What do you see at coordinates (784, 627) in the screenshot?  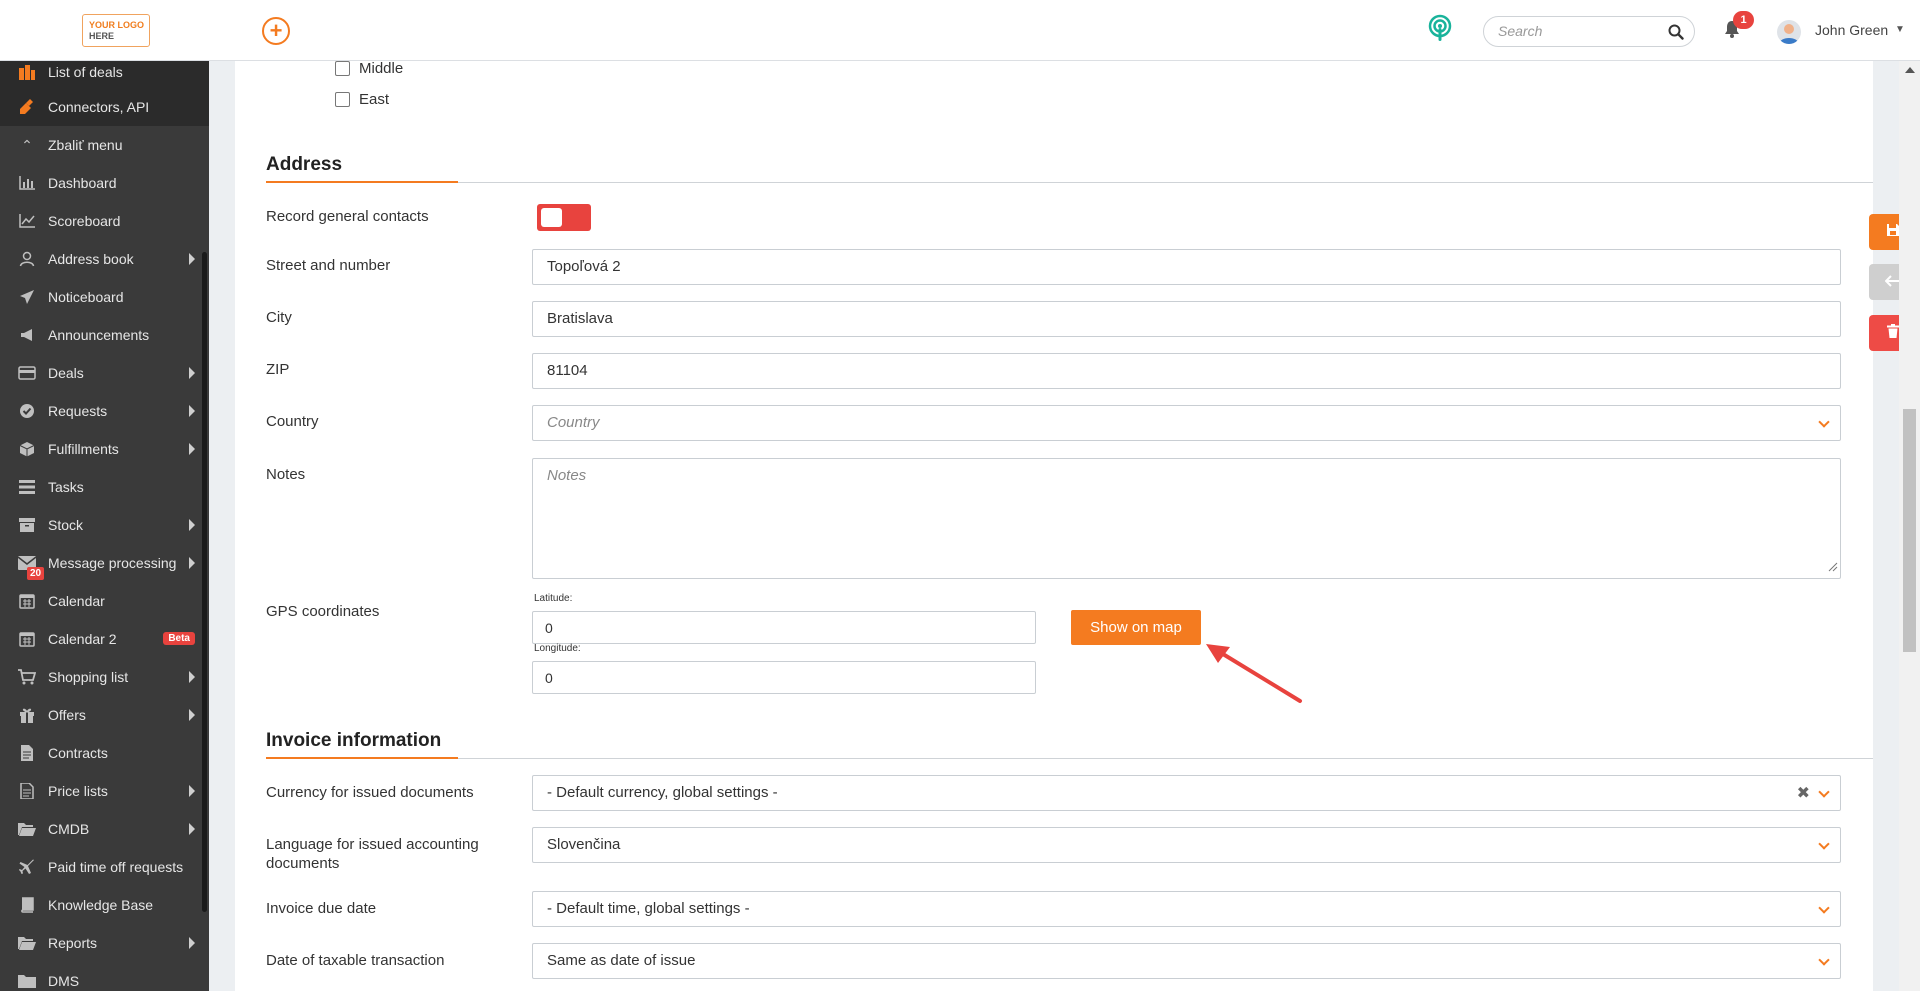 I see `latitude-field: 0` at bounding box center [784, 627].